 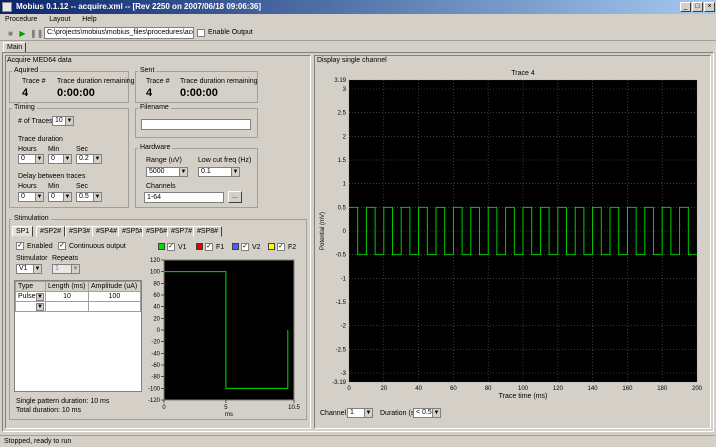 I want to click on stop-icon: ■, so click(x=10, y=33).